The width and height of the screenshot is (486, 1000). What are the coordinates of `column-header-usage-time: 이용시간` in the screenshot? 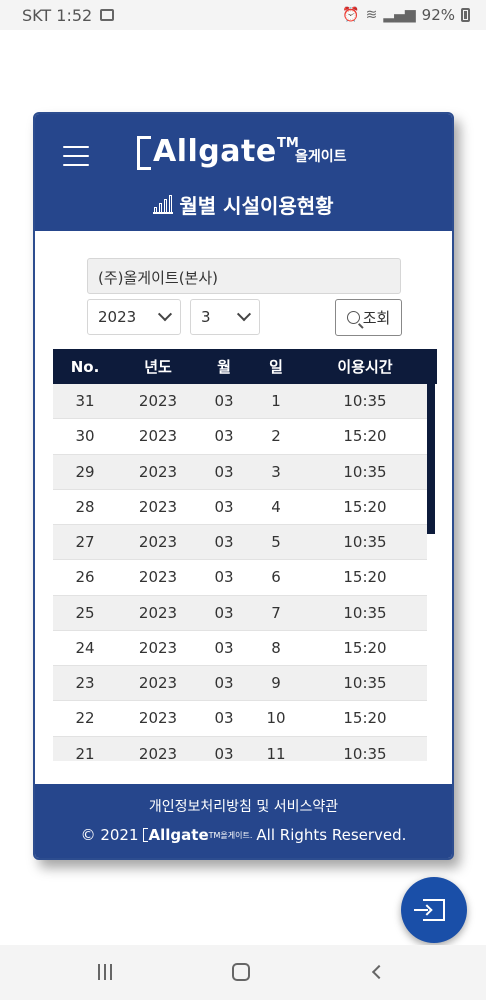 It's located at (365, 367).